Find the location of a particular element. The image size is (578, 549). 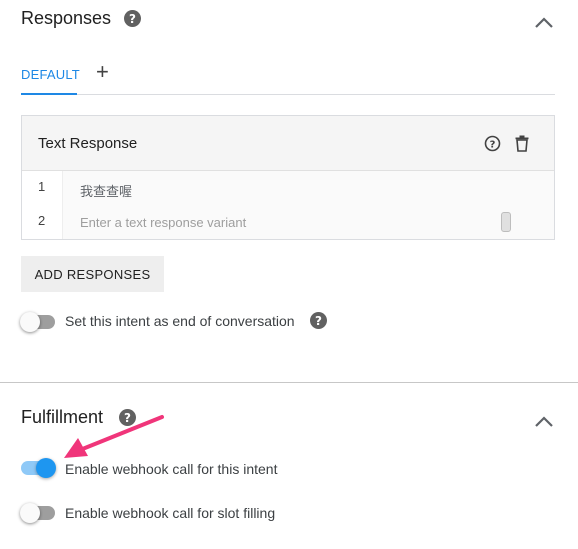

row-number: 1 is located at coordinates (42, 186).